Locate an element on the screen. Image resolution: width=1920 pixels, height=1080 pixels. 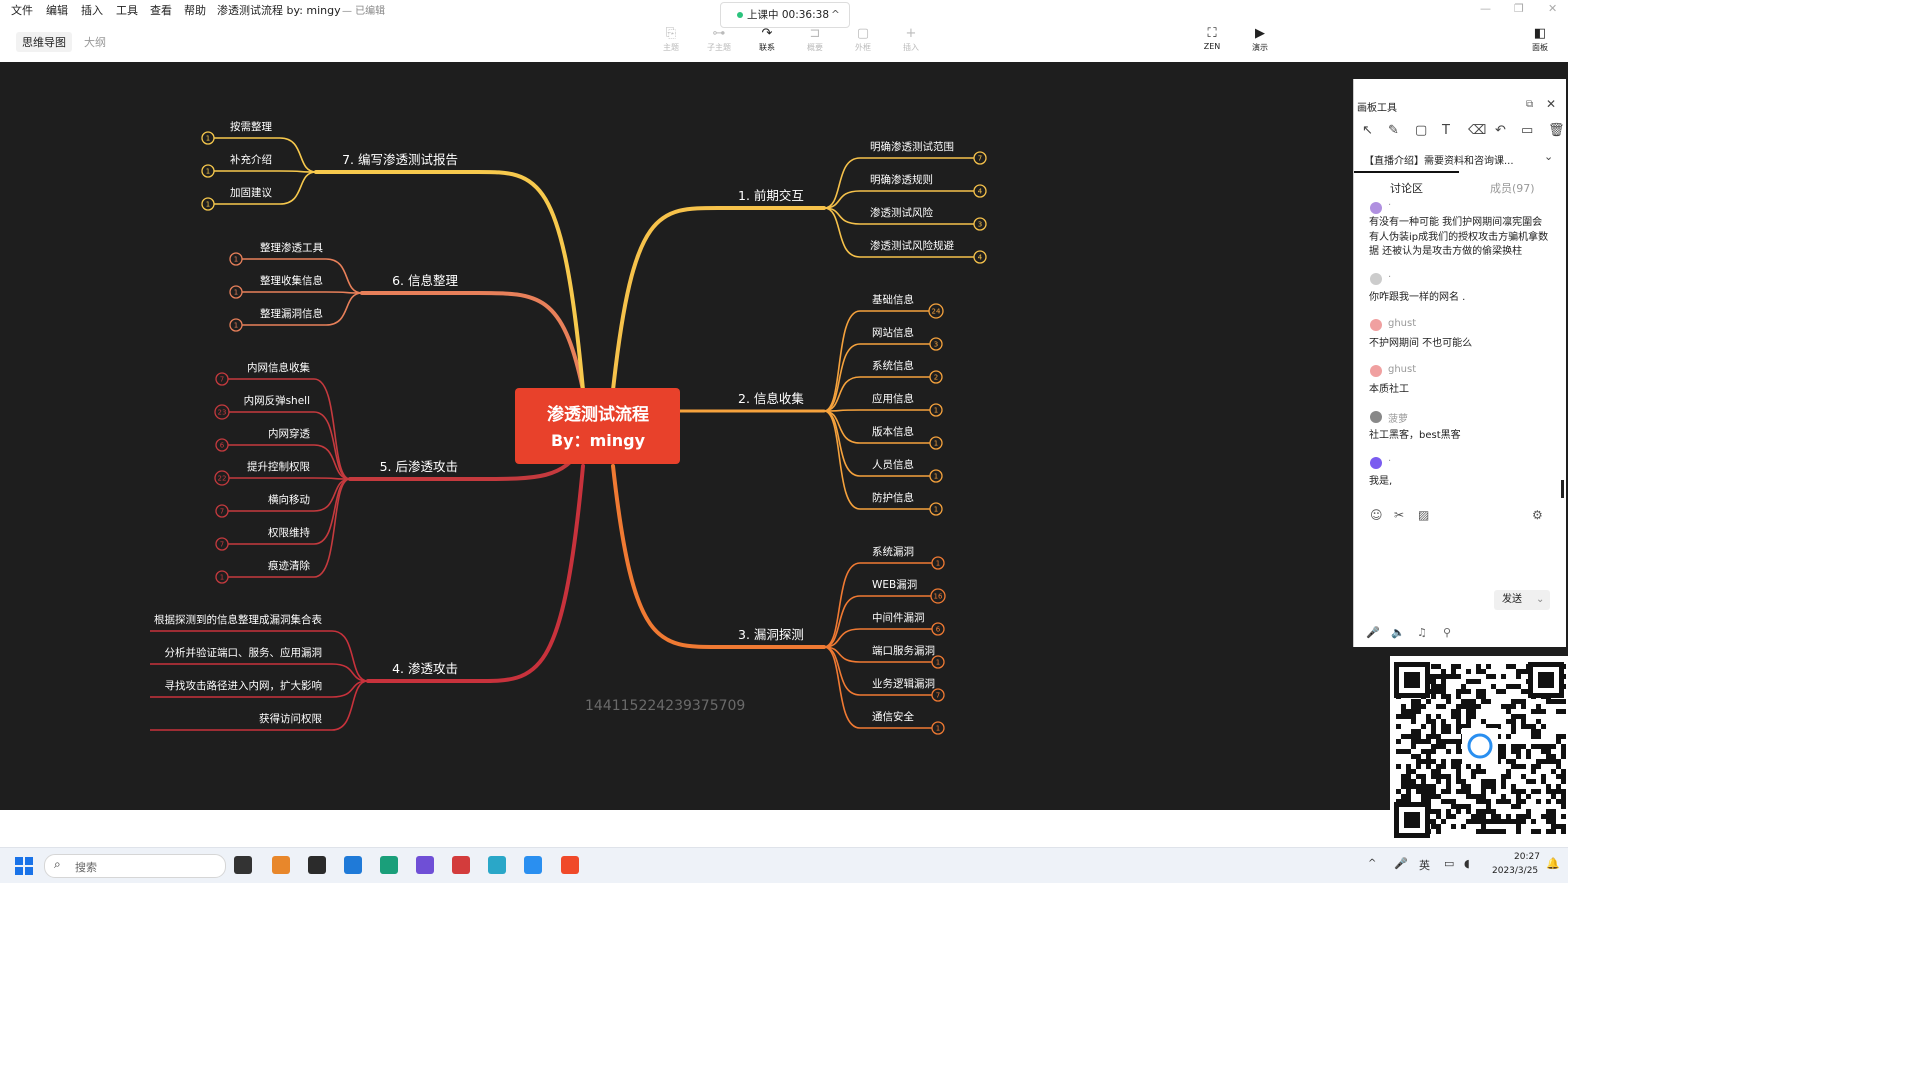
subtopic-label: 应用信息 is located at coordinates (893, 398).